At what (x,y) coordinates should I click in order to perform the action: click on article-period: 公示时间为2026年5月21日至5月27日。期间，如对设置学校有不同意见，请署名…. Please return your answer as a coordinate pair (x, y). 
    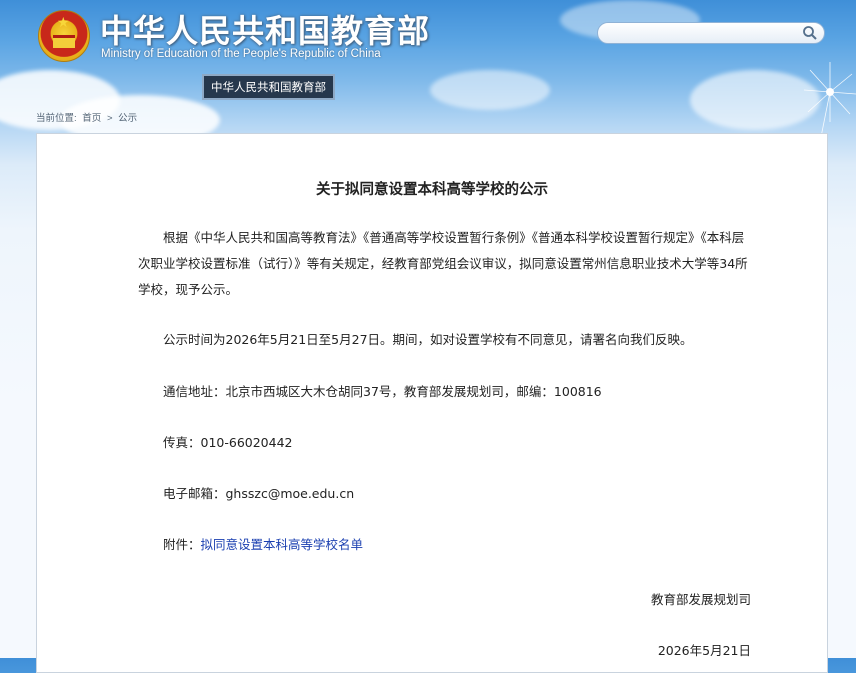
    Looking at the image, I should click on (415, 339).